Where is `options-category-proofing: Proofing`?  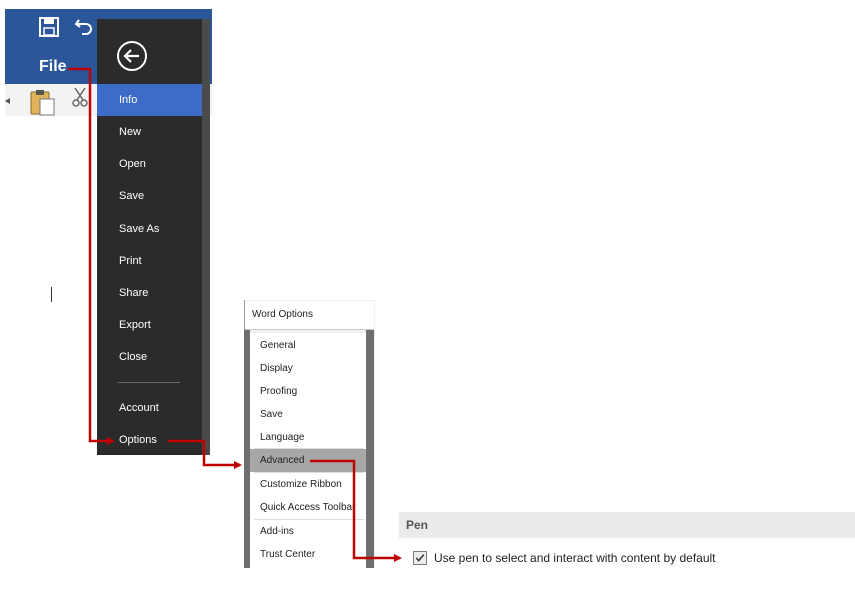 options-category-proofing: Proofing is located at coordinates (308, 391).